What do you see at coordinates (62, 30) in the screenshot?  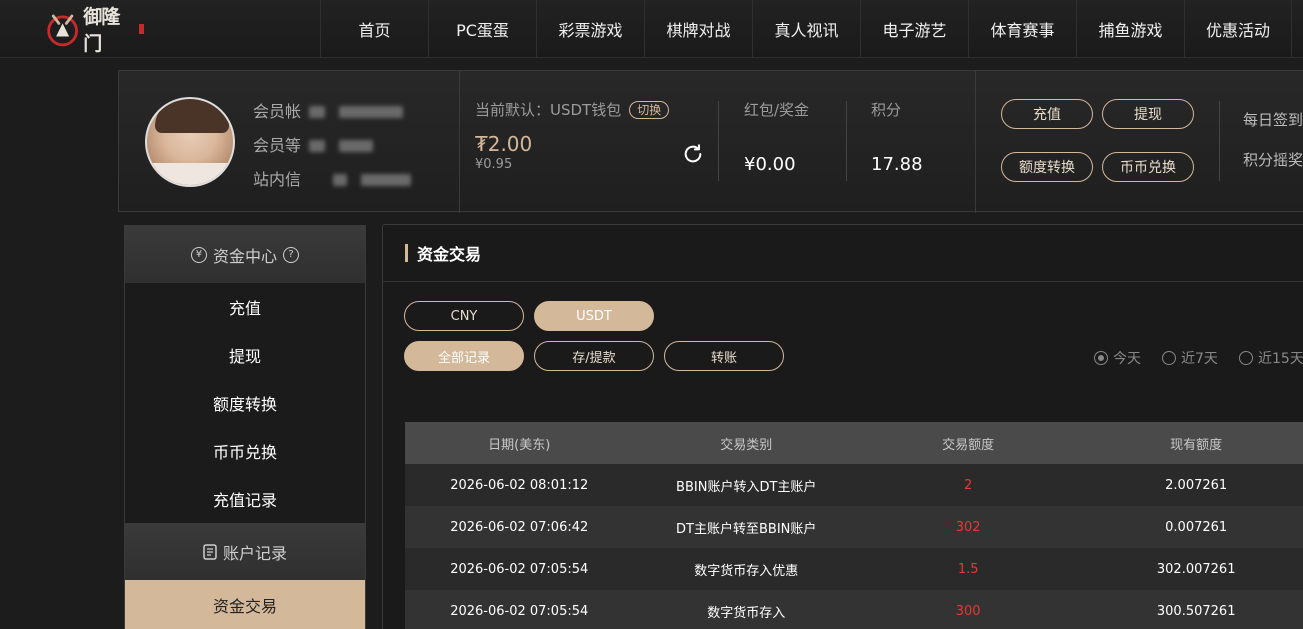 I see `logo-icon` at bounding box center [62, 30].